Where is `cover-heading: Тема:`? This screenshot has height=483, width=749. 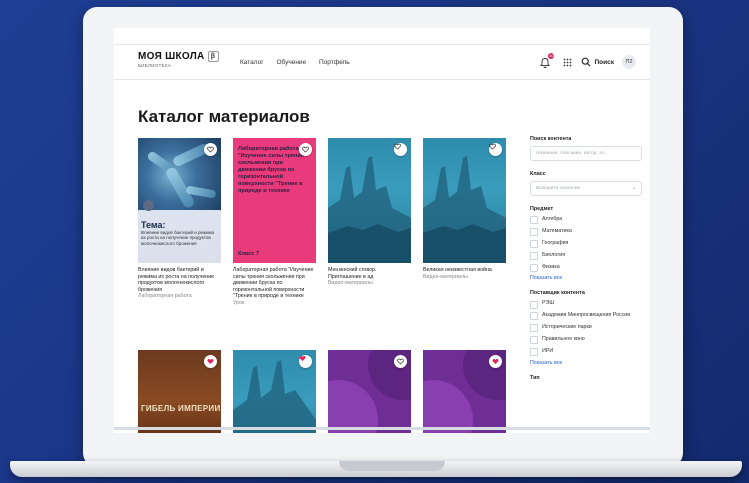 cover-heading: Тема: is located at coordinates (153, 225).